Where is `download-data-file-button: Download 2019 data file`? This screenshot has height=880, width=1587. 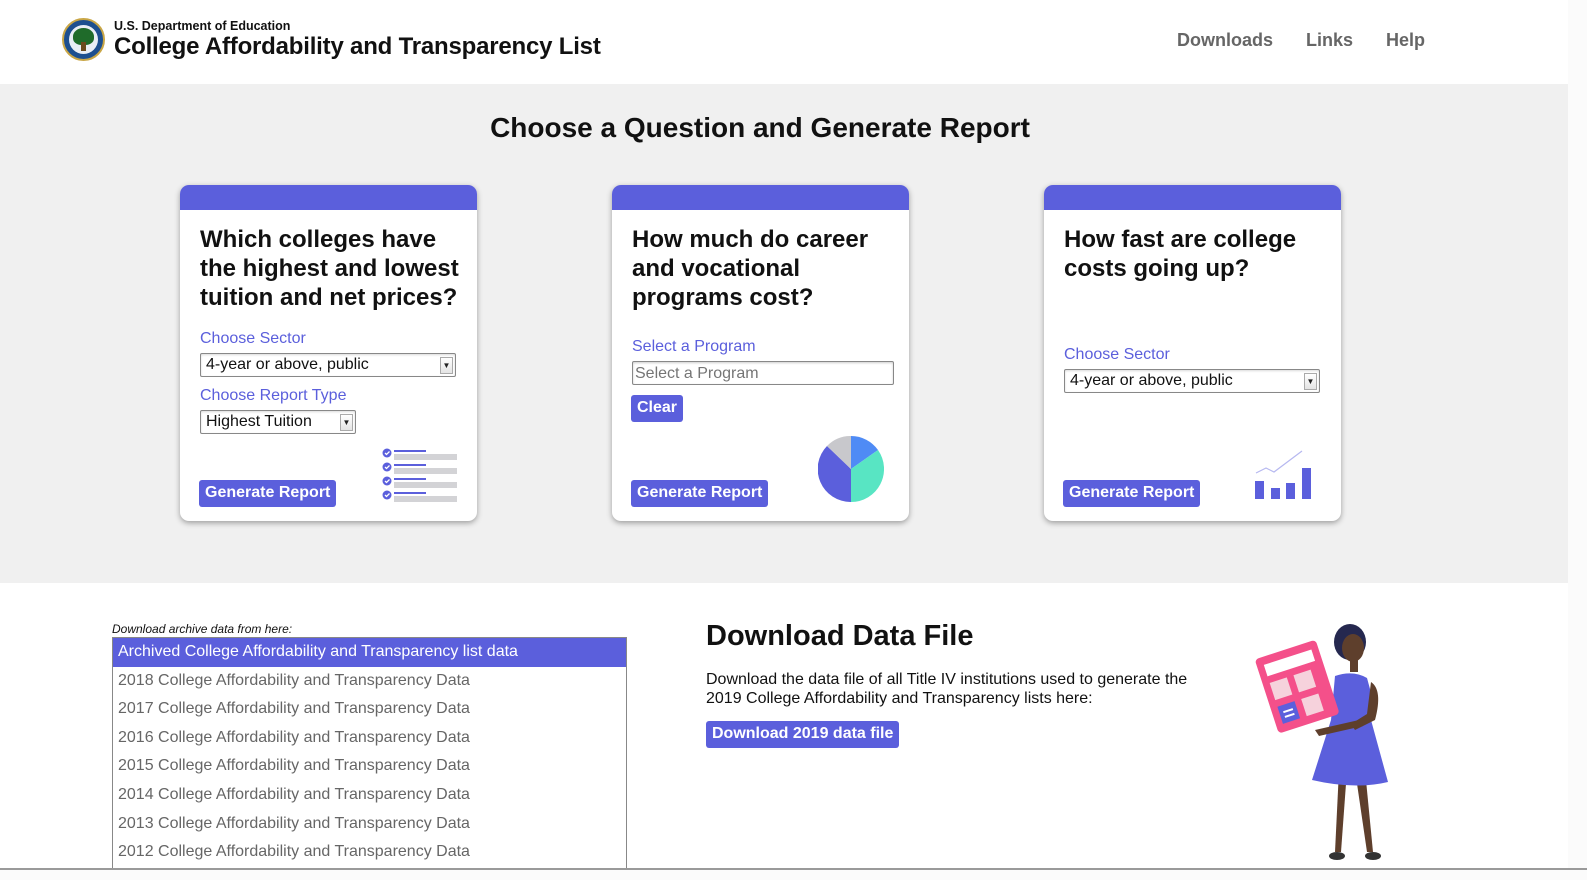
download-data-file-button: Download 2019 data file is located at coordinates (803, 734).